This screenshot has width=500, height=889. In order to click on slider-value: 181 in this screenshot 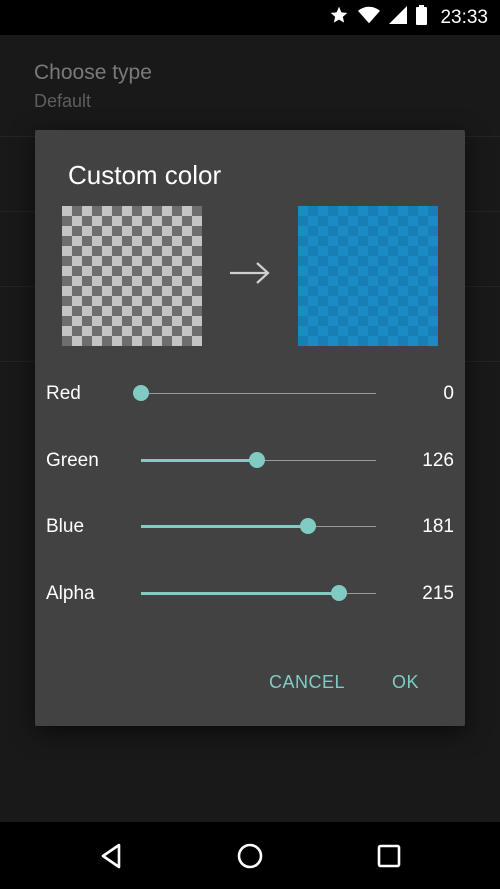, I will do `click(438, 526)`.